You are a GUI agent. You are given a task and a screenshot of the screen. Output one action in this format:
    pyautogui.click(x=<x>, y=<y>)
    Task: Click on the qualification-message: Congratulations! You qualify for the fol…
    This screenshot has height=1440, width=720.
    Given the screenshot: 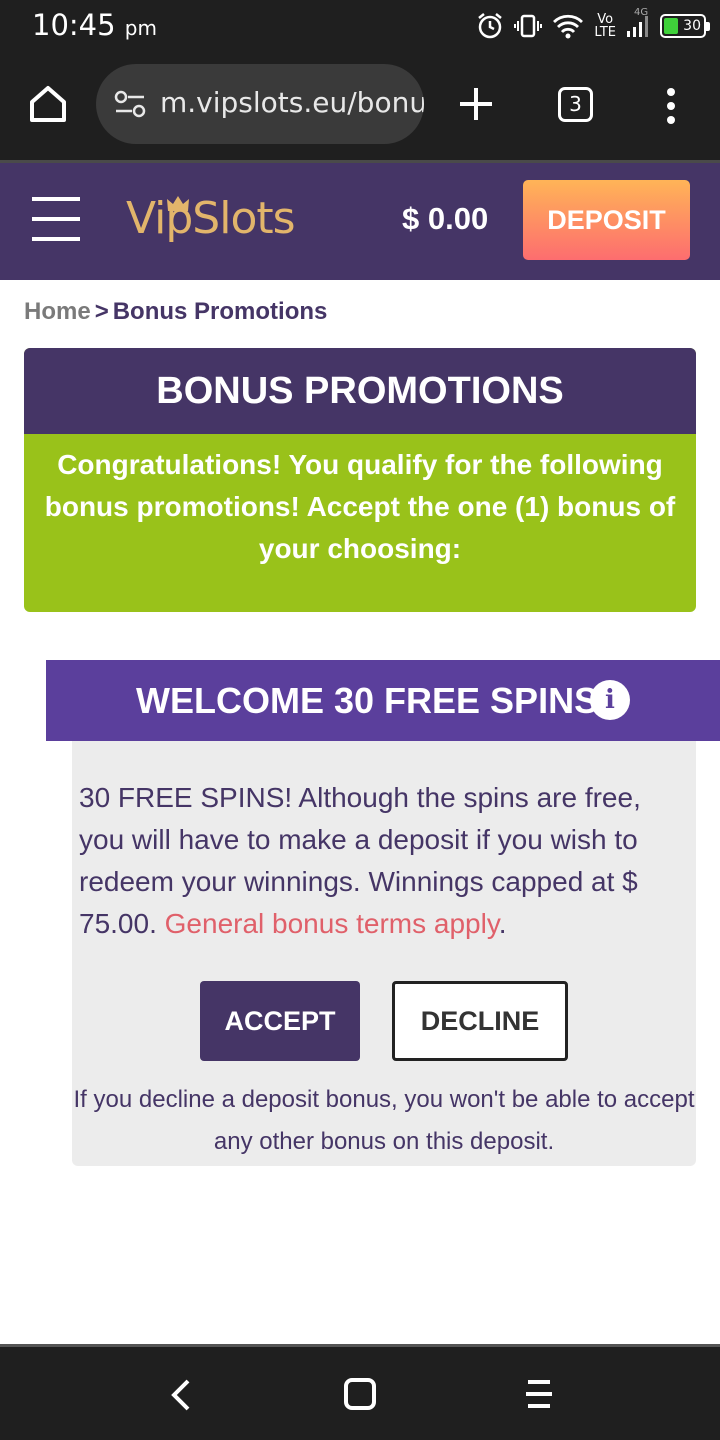 What is the action you would take?
    pyautogui.click(x=360, y=506)
    